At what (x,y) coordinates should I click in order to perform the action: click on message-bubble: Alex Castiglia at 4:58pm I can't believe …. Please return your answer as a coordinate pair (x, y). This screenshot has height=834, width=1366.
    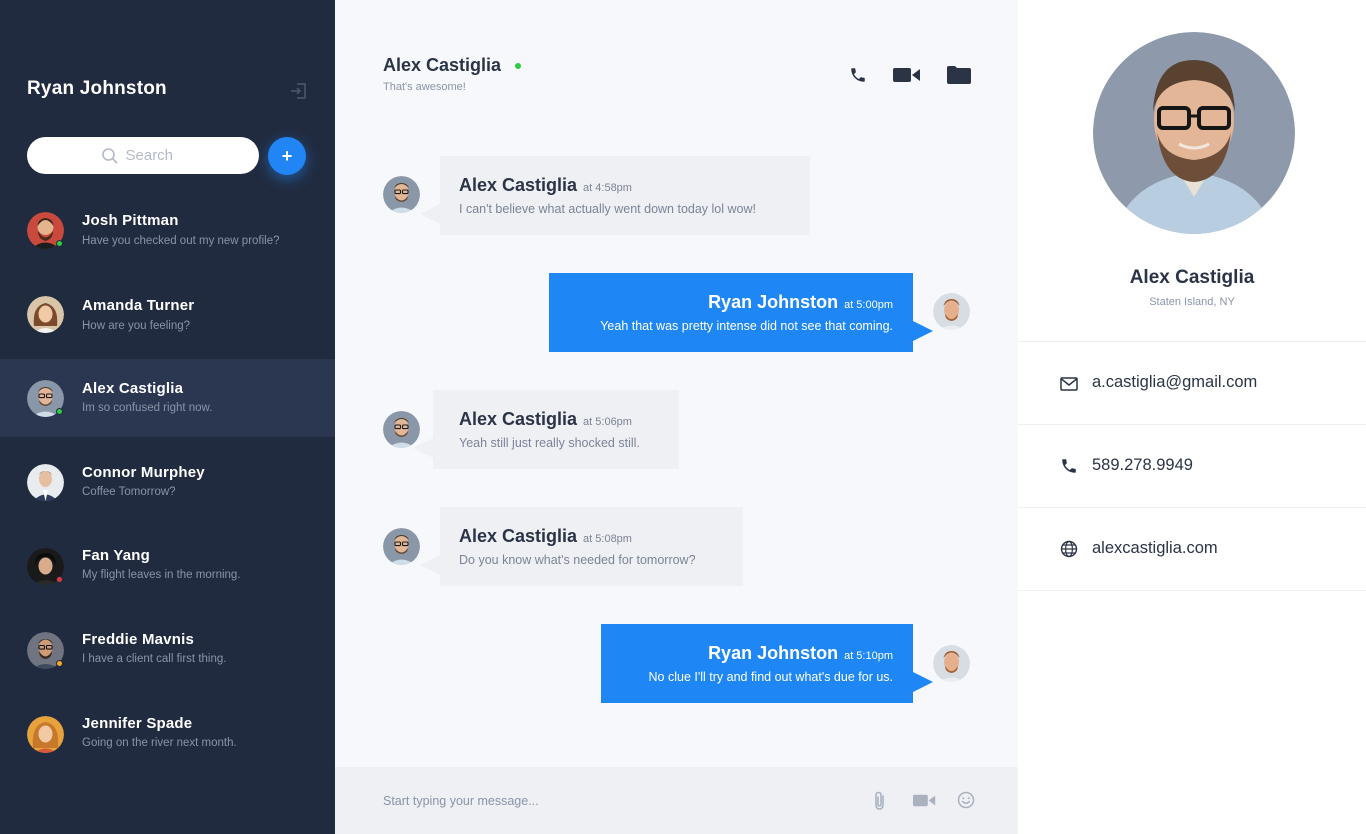
    Looking at the image, I should click on (615, 195).